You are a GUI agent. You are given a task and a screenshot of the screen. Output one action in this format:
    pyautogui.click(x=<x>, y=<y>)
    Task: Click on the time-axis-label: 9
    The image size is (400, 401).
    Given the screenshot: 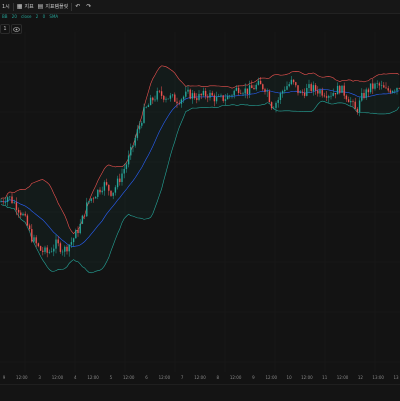 What is the action you would take?
    pyautogui.click(x=4, y=377)
    